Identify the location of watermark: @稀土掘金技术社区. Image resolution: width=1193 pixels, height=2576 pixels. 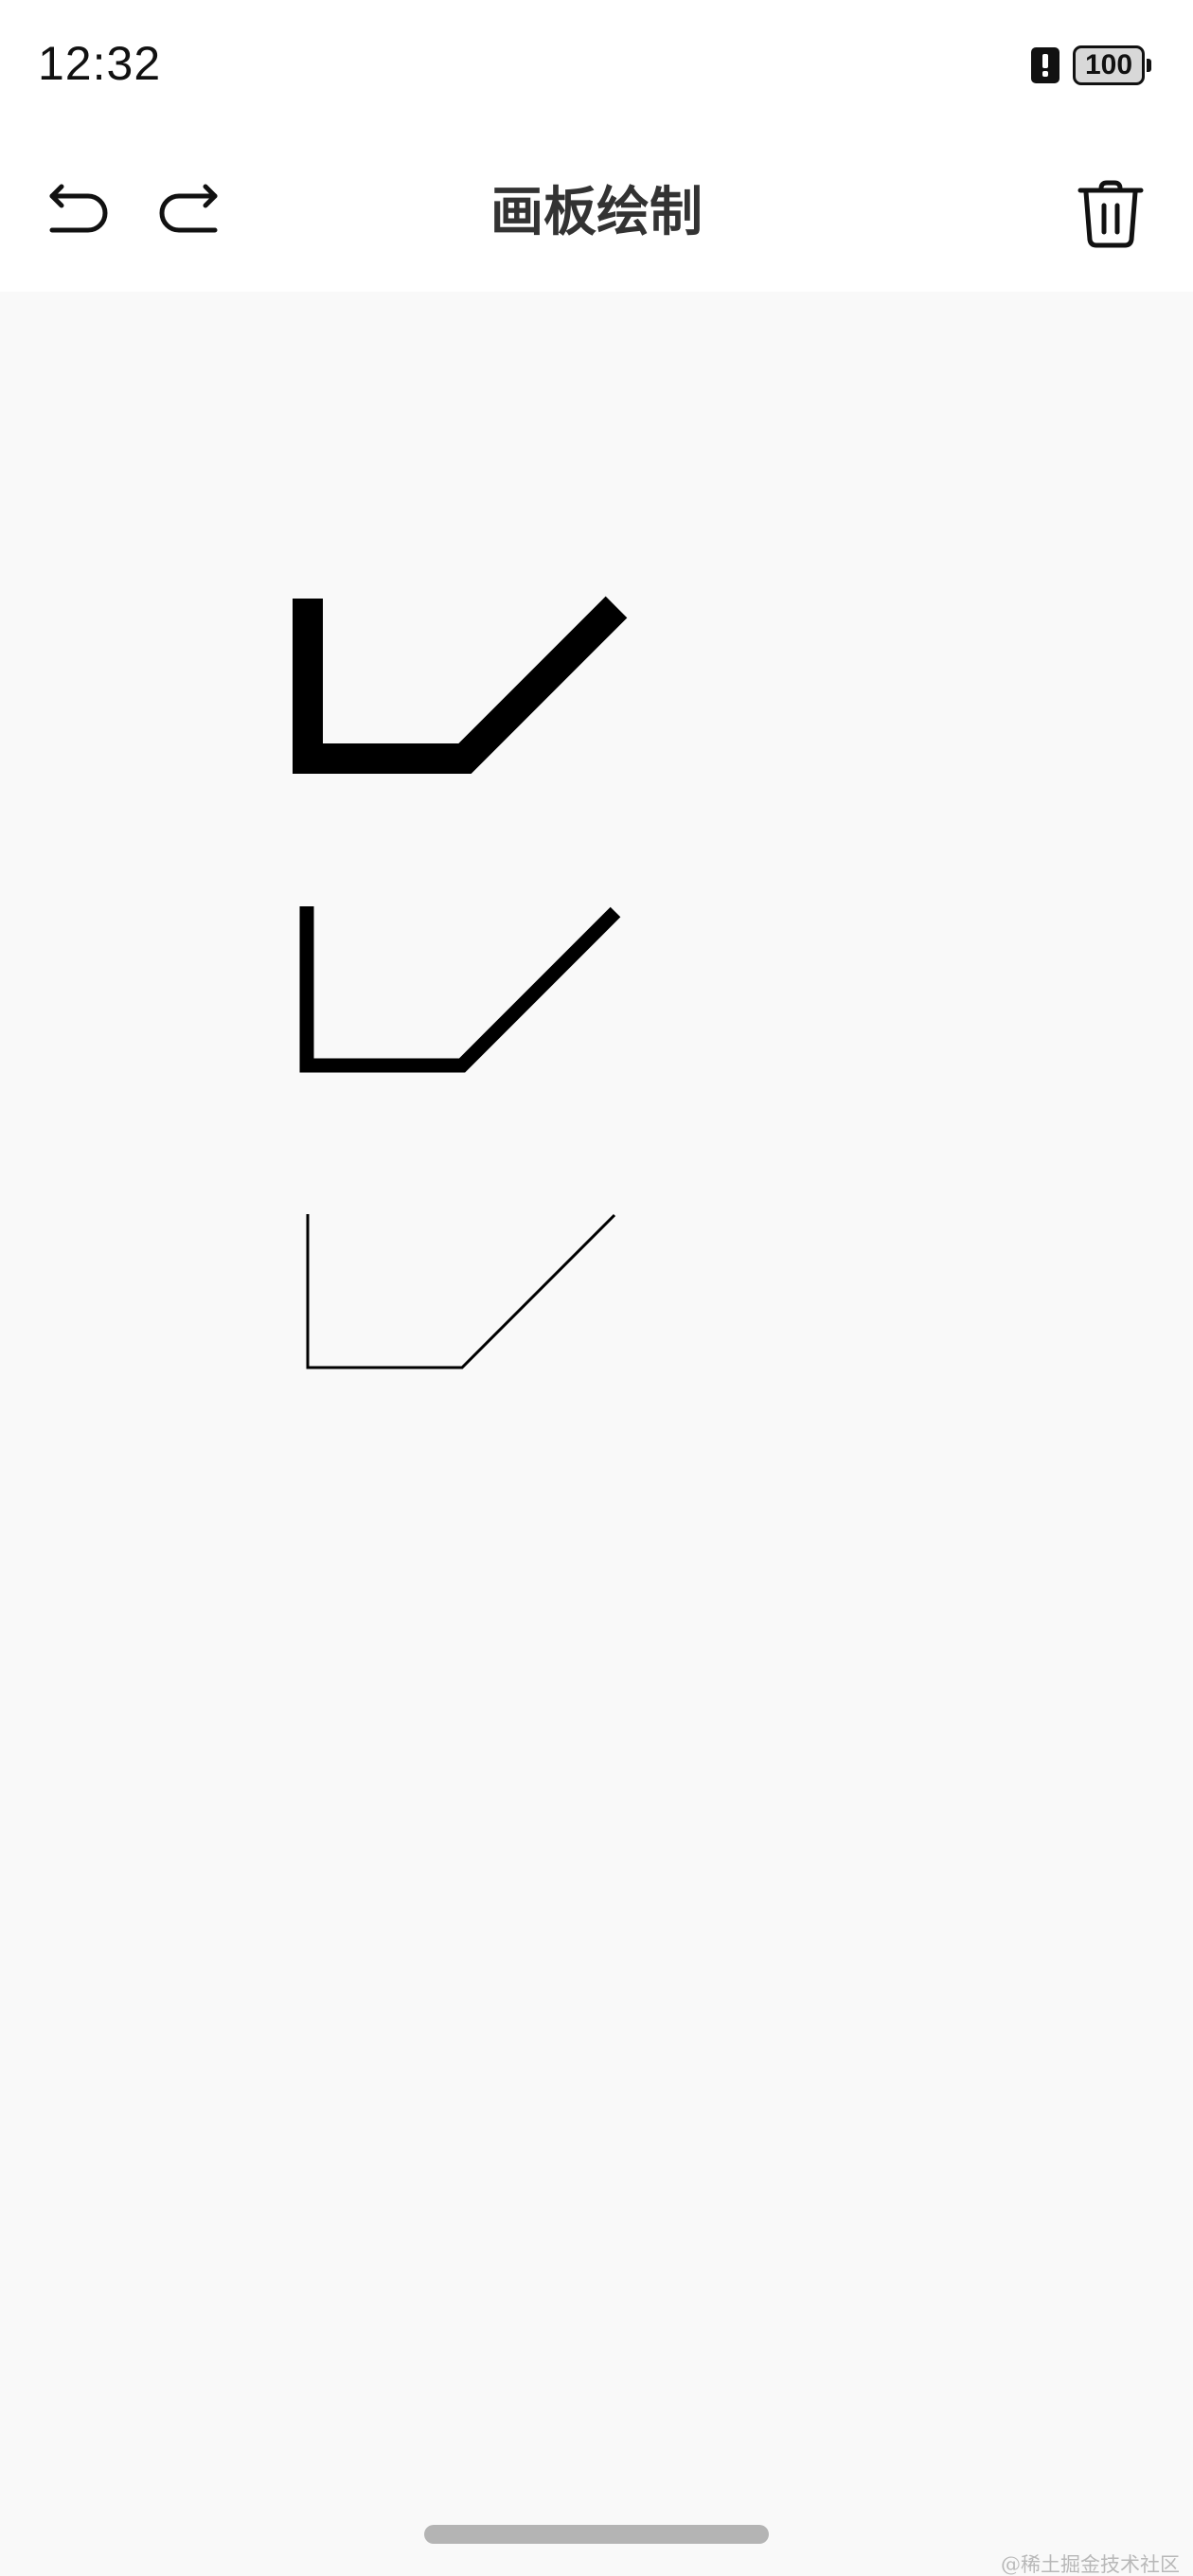
(1090, 2564).